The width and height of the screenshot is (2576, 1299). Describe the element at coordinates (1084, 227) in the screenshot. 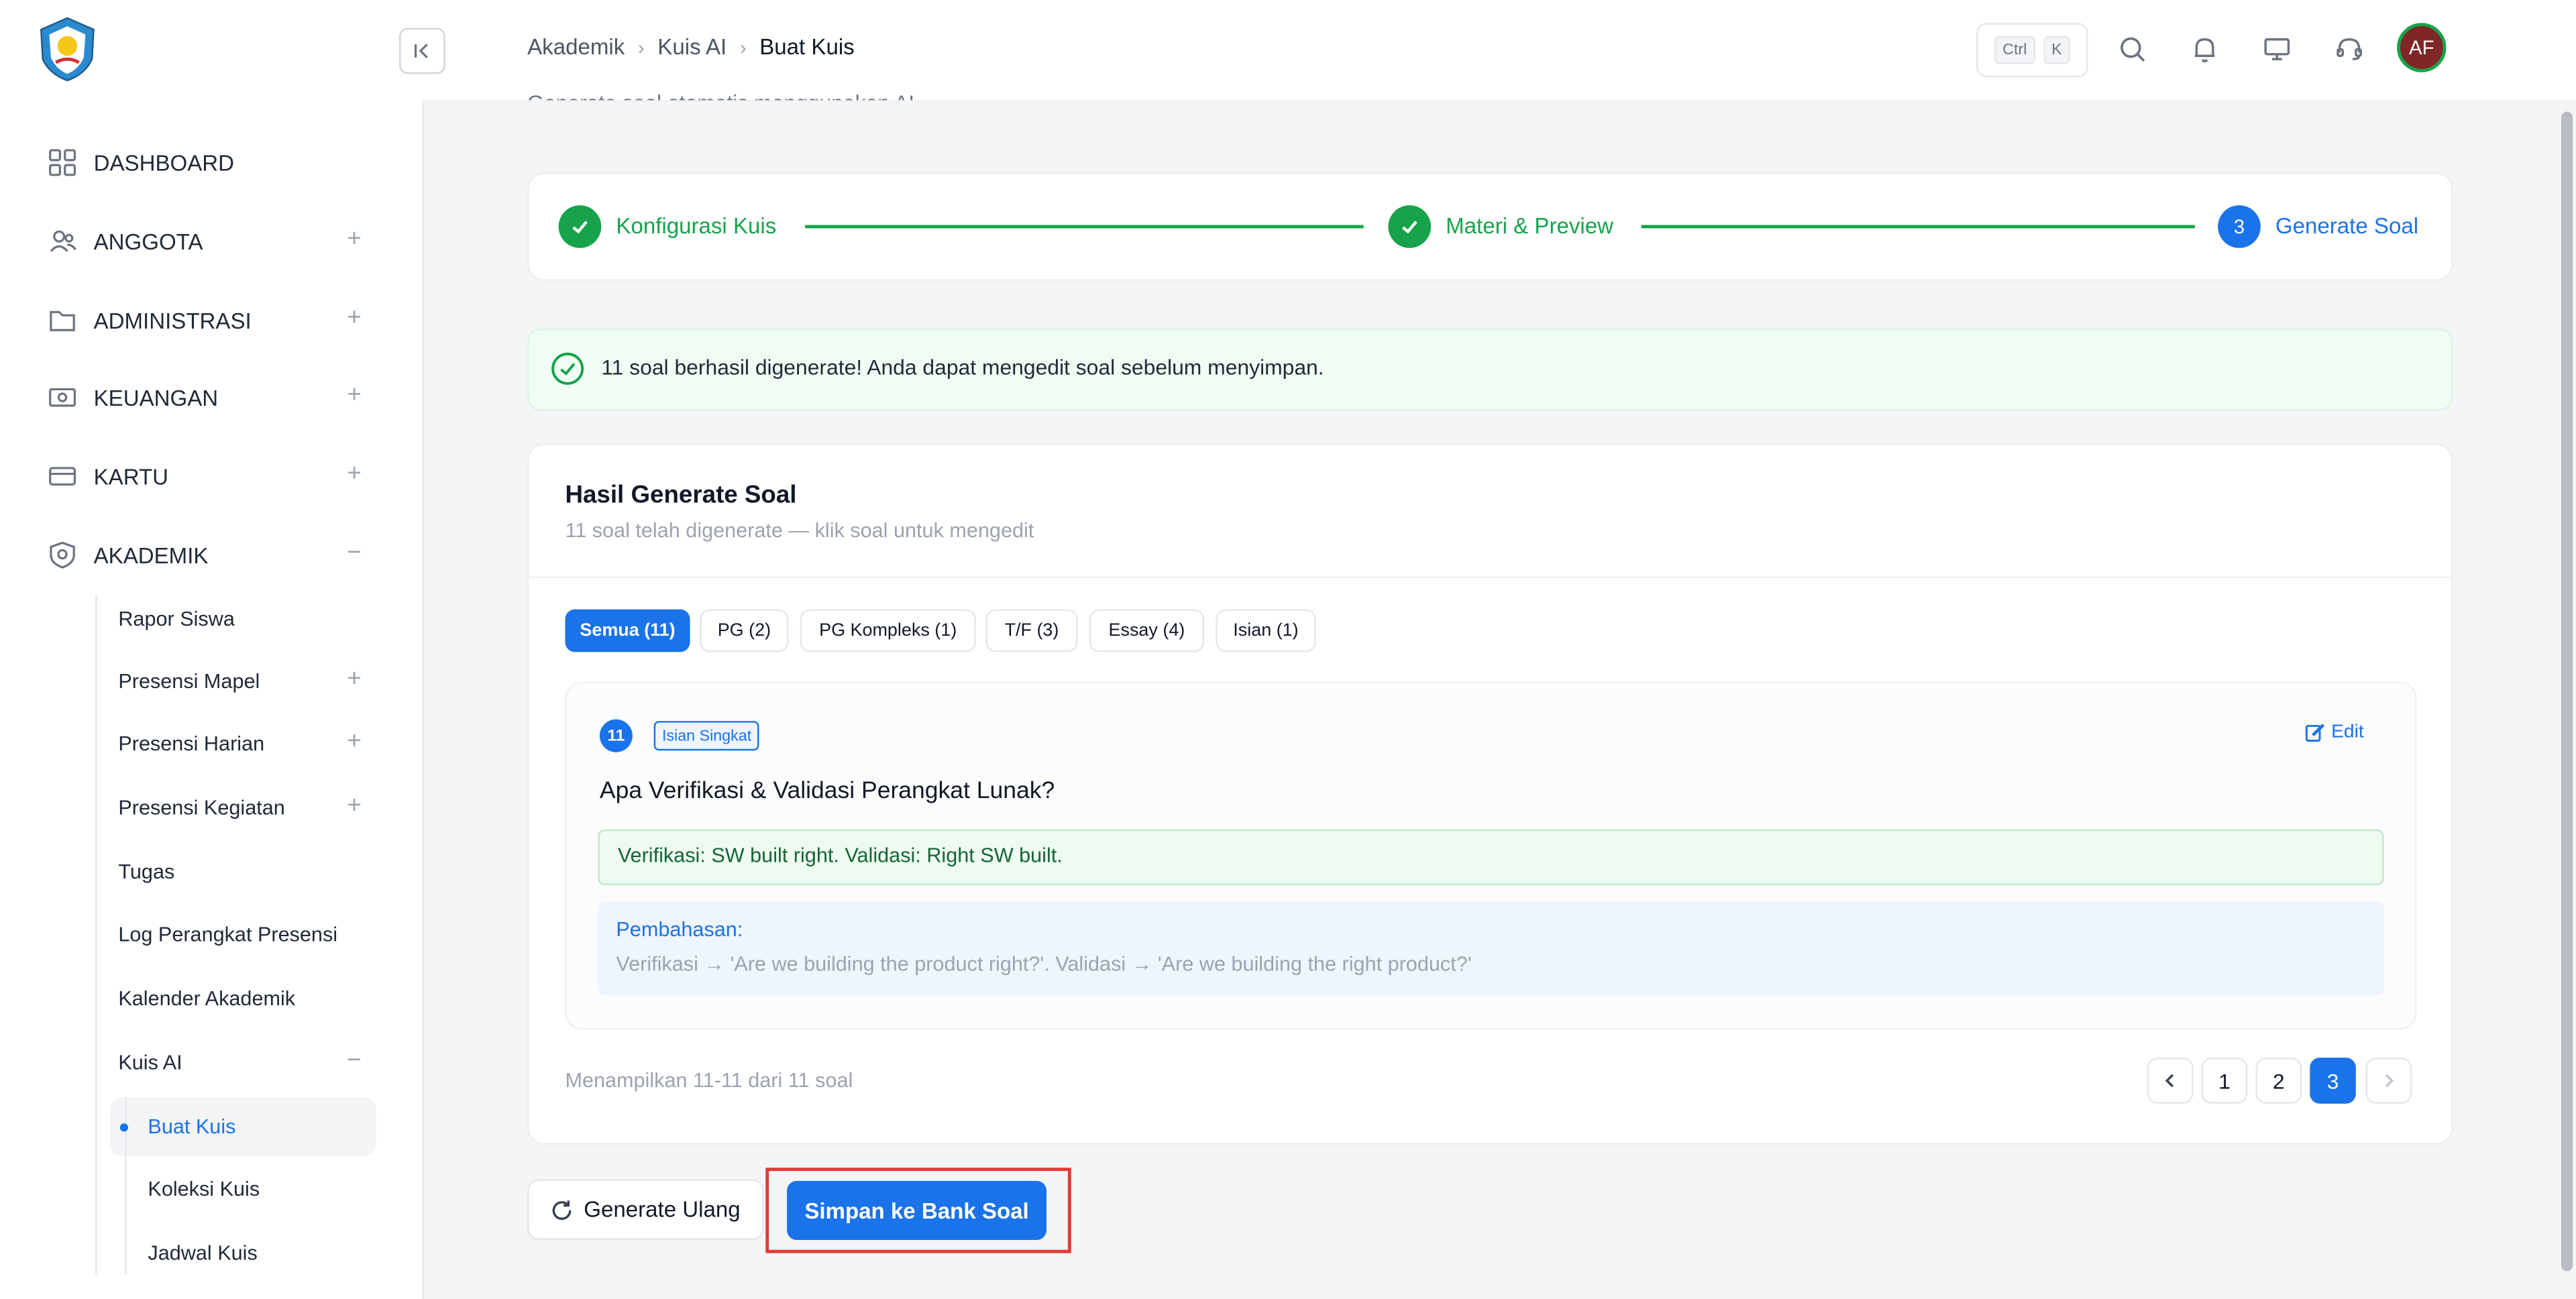

I see `step-connector` at that location.